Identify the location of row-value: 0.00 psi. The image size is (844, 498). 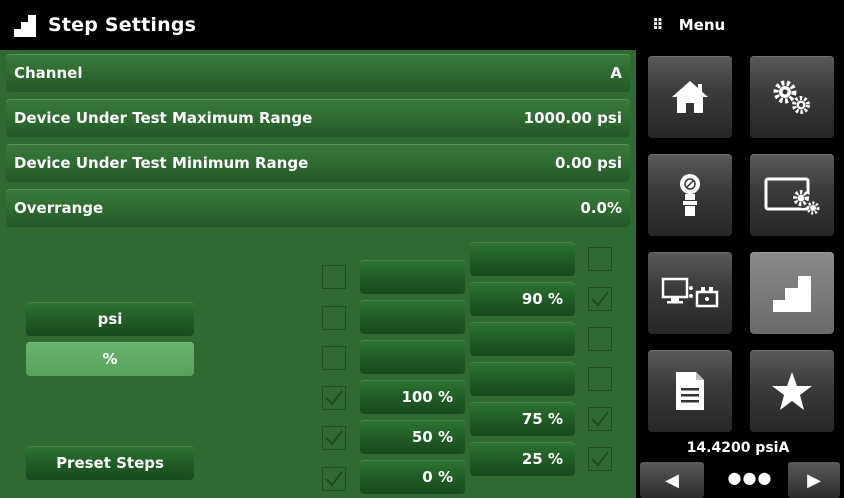
(588, 163).